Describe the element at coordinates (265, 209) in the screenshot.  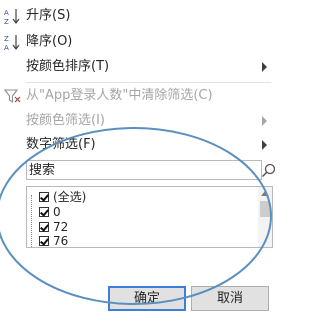
I see `scroll-thumb` at that location.